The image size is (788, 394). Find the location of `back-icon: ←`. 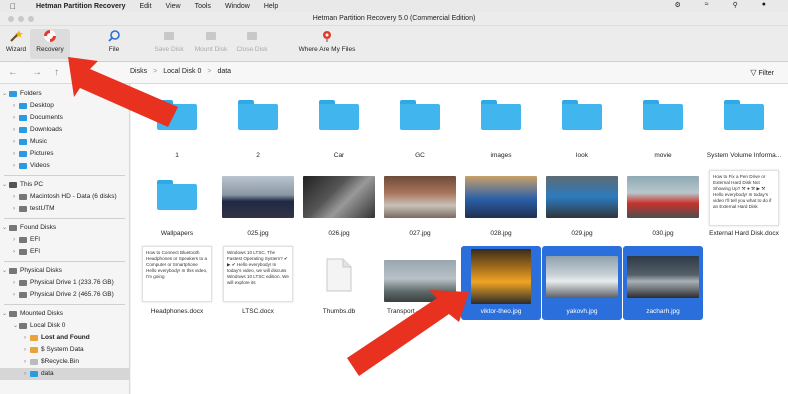

back-icon: ← is located at coordinates (13, 72).